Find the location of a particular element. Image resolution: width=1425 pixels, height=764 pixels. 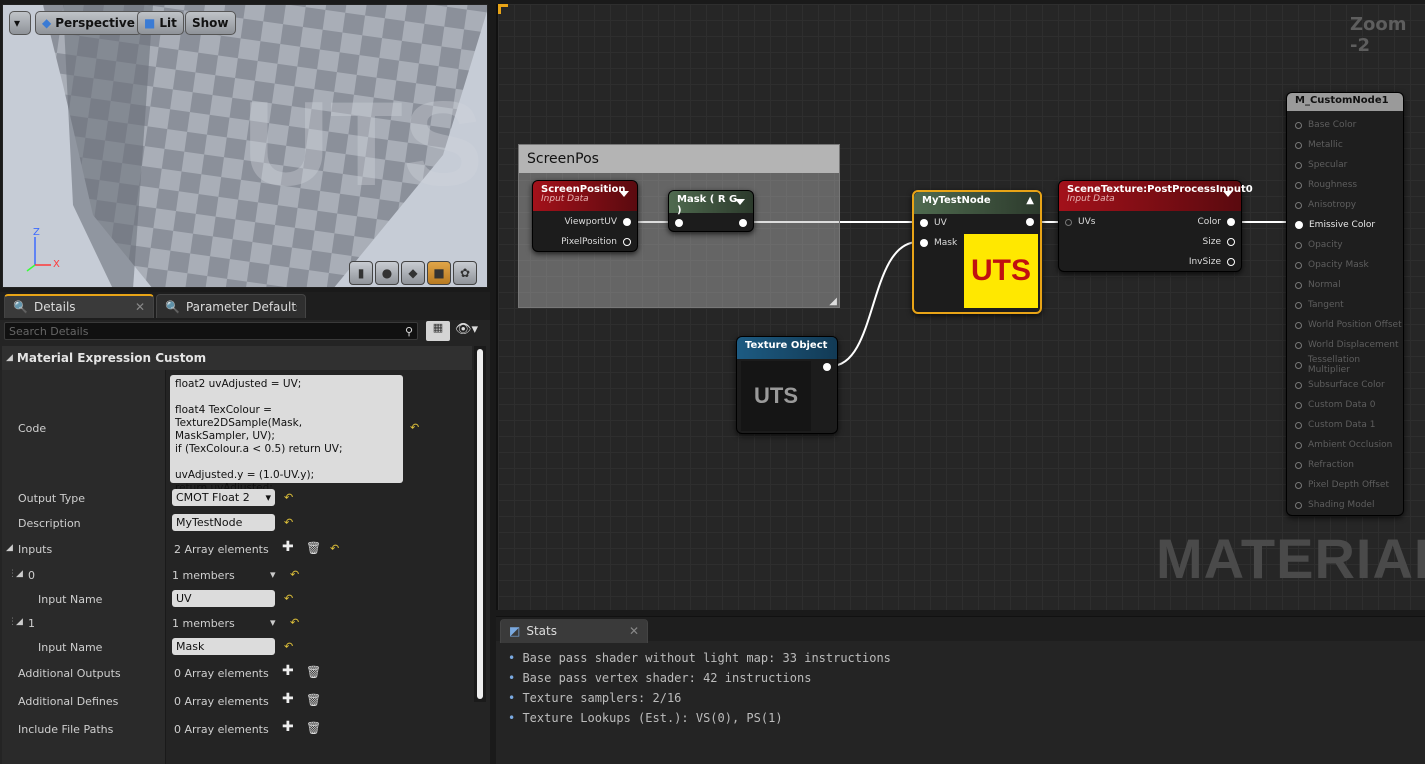

result-pin-row: Opacity is located at coordinates (1349, 245).